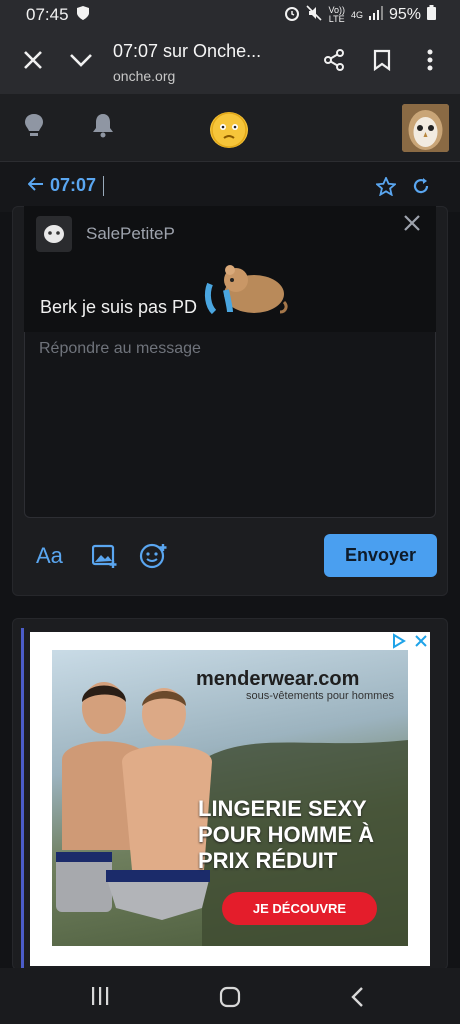 The height and width of the screenshot is (1024, 460). What do you see at coordinates (375, 15) in the screenshot?
I see `signal-icon` at bounding box center [375, 15].